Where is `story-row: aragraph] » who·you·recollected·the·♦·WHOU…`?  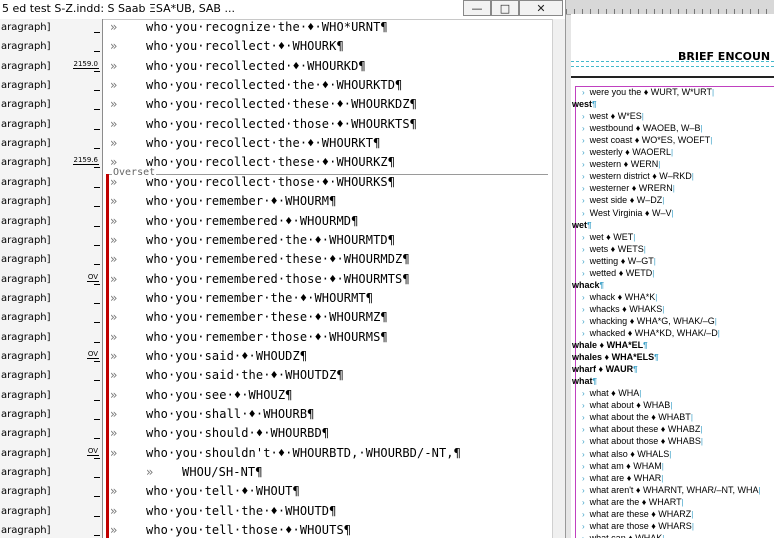 story-row: aragraph] » who·you·recollected·the·♦·WHOU… is located at coordinates (282, 86).